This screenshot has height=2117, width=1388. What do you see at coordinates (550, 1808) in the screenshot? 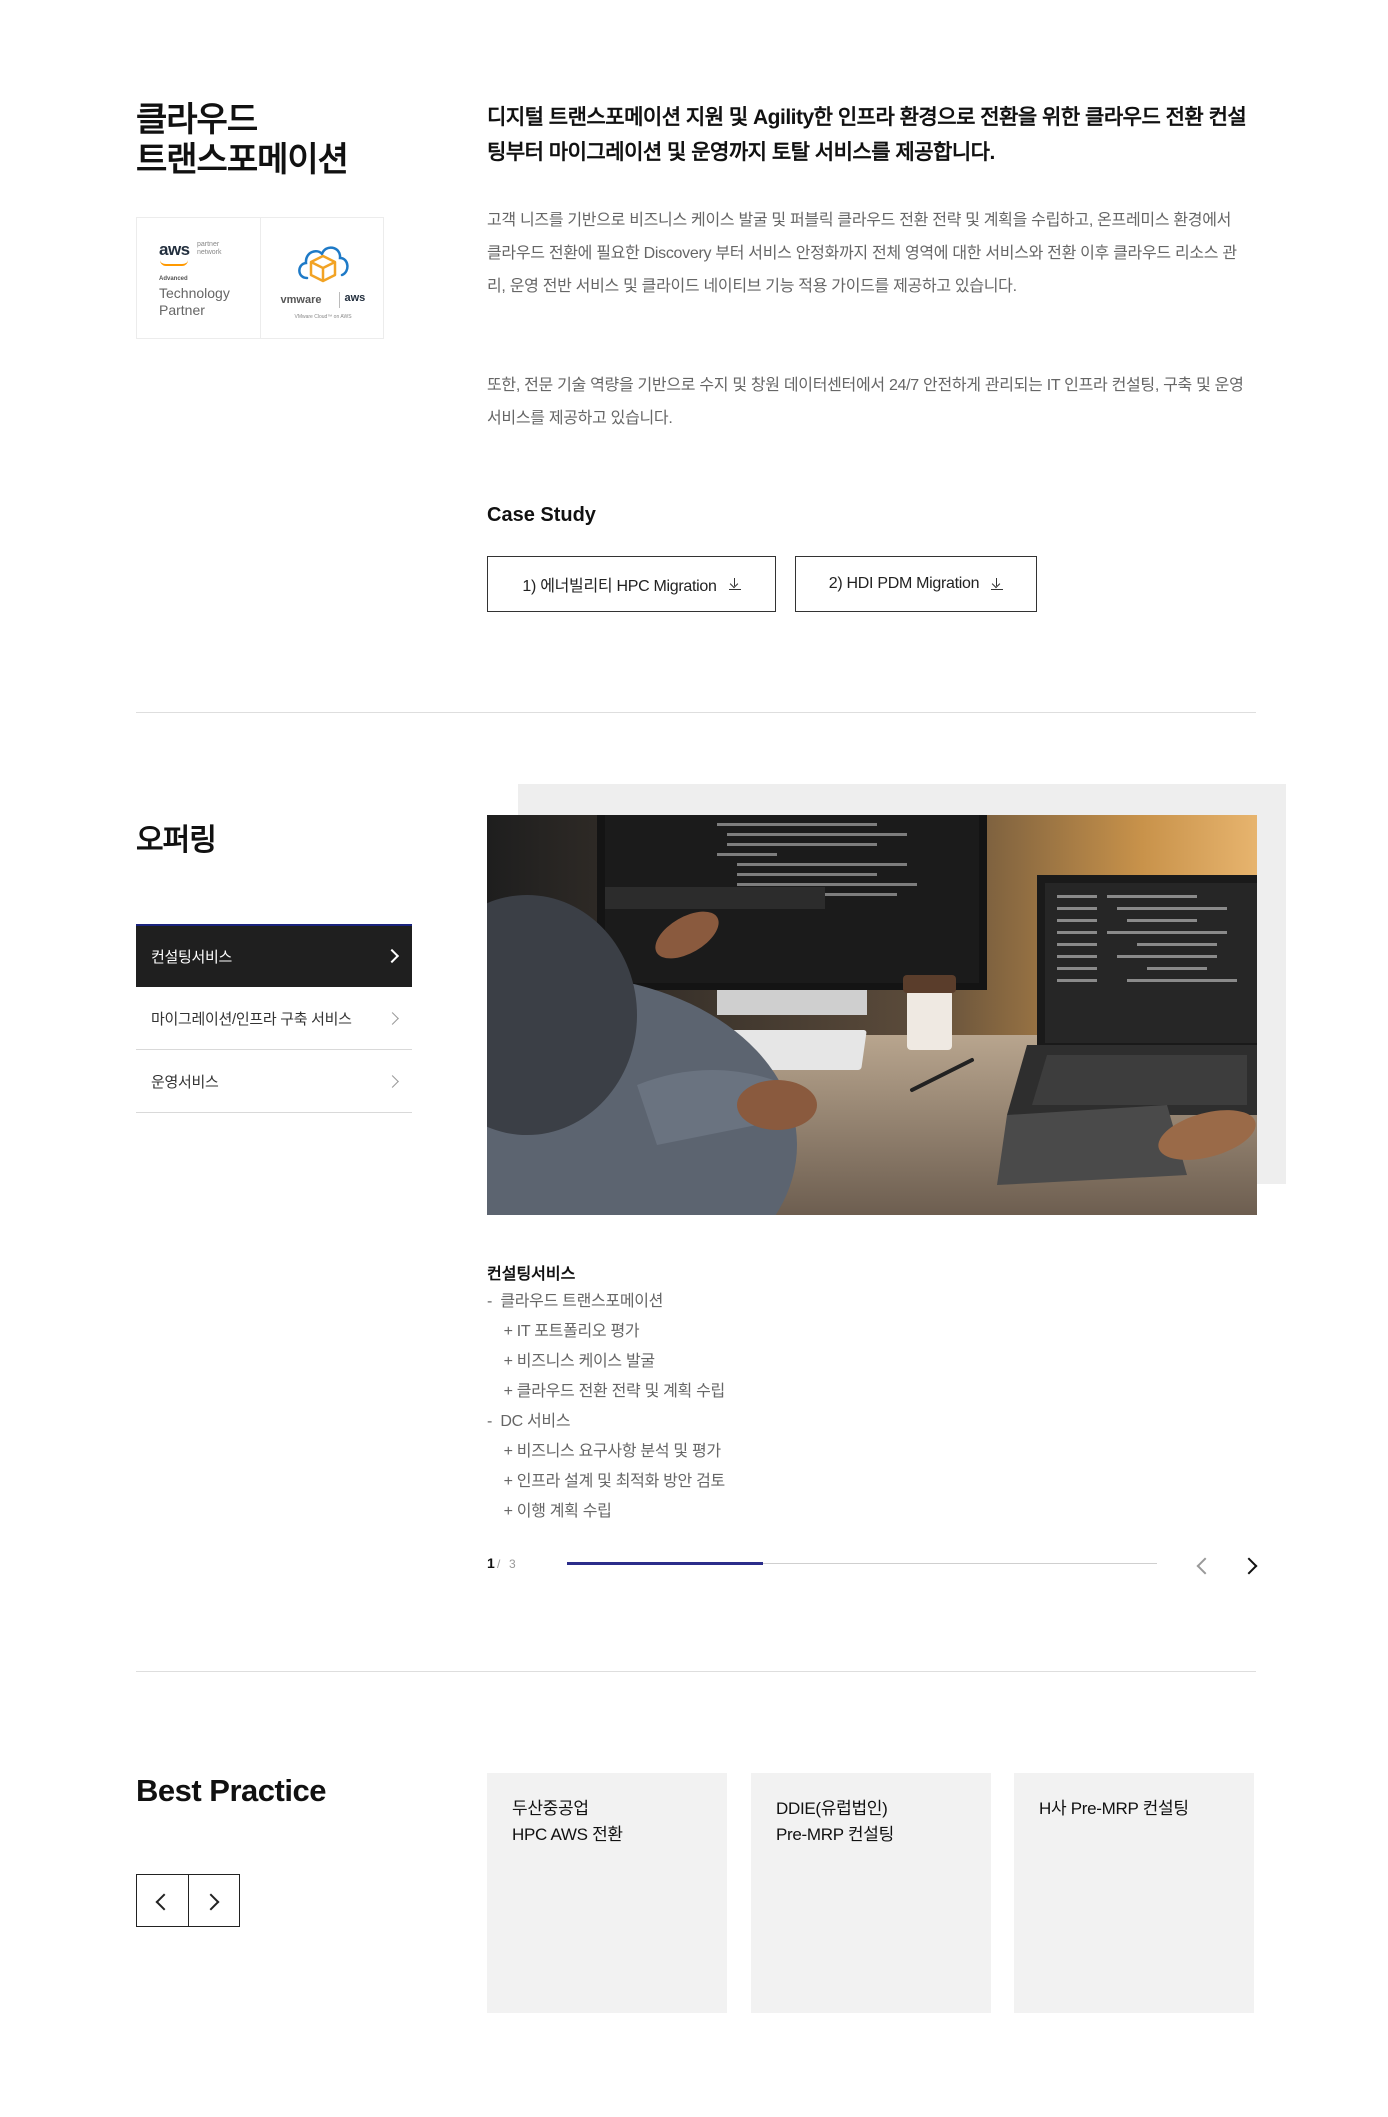
I see `card-line-1: 두산중공업` at bounding box center [550, 1808].